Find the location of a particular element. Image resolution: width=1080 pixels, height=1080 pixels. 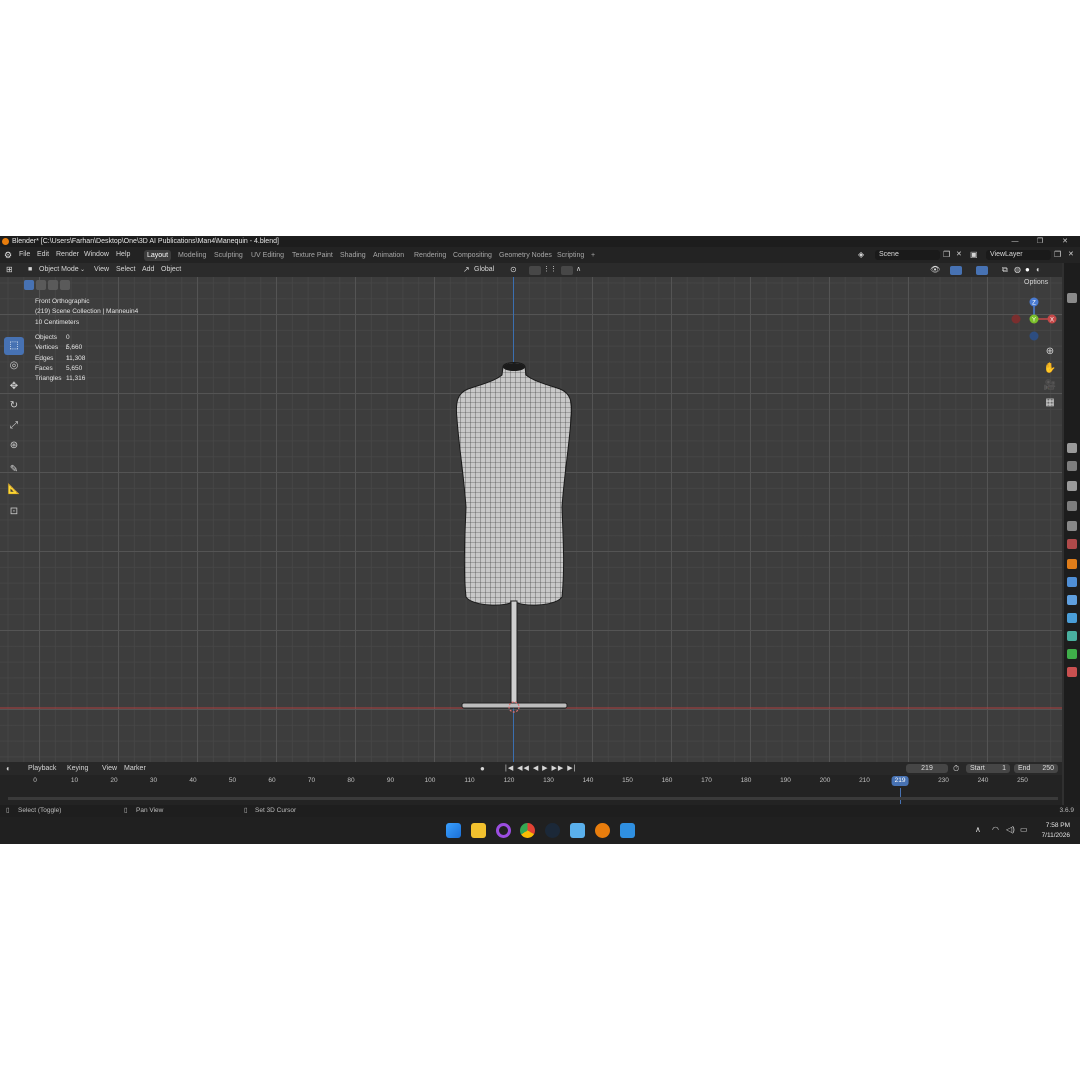

data-properties-icon is located at coordinates (1072, 654).